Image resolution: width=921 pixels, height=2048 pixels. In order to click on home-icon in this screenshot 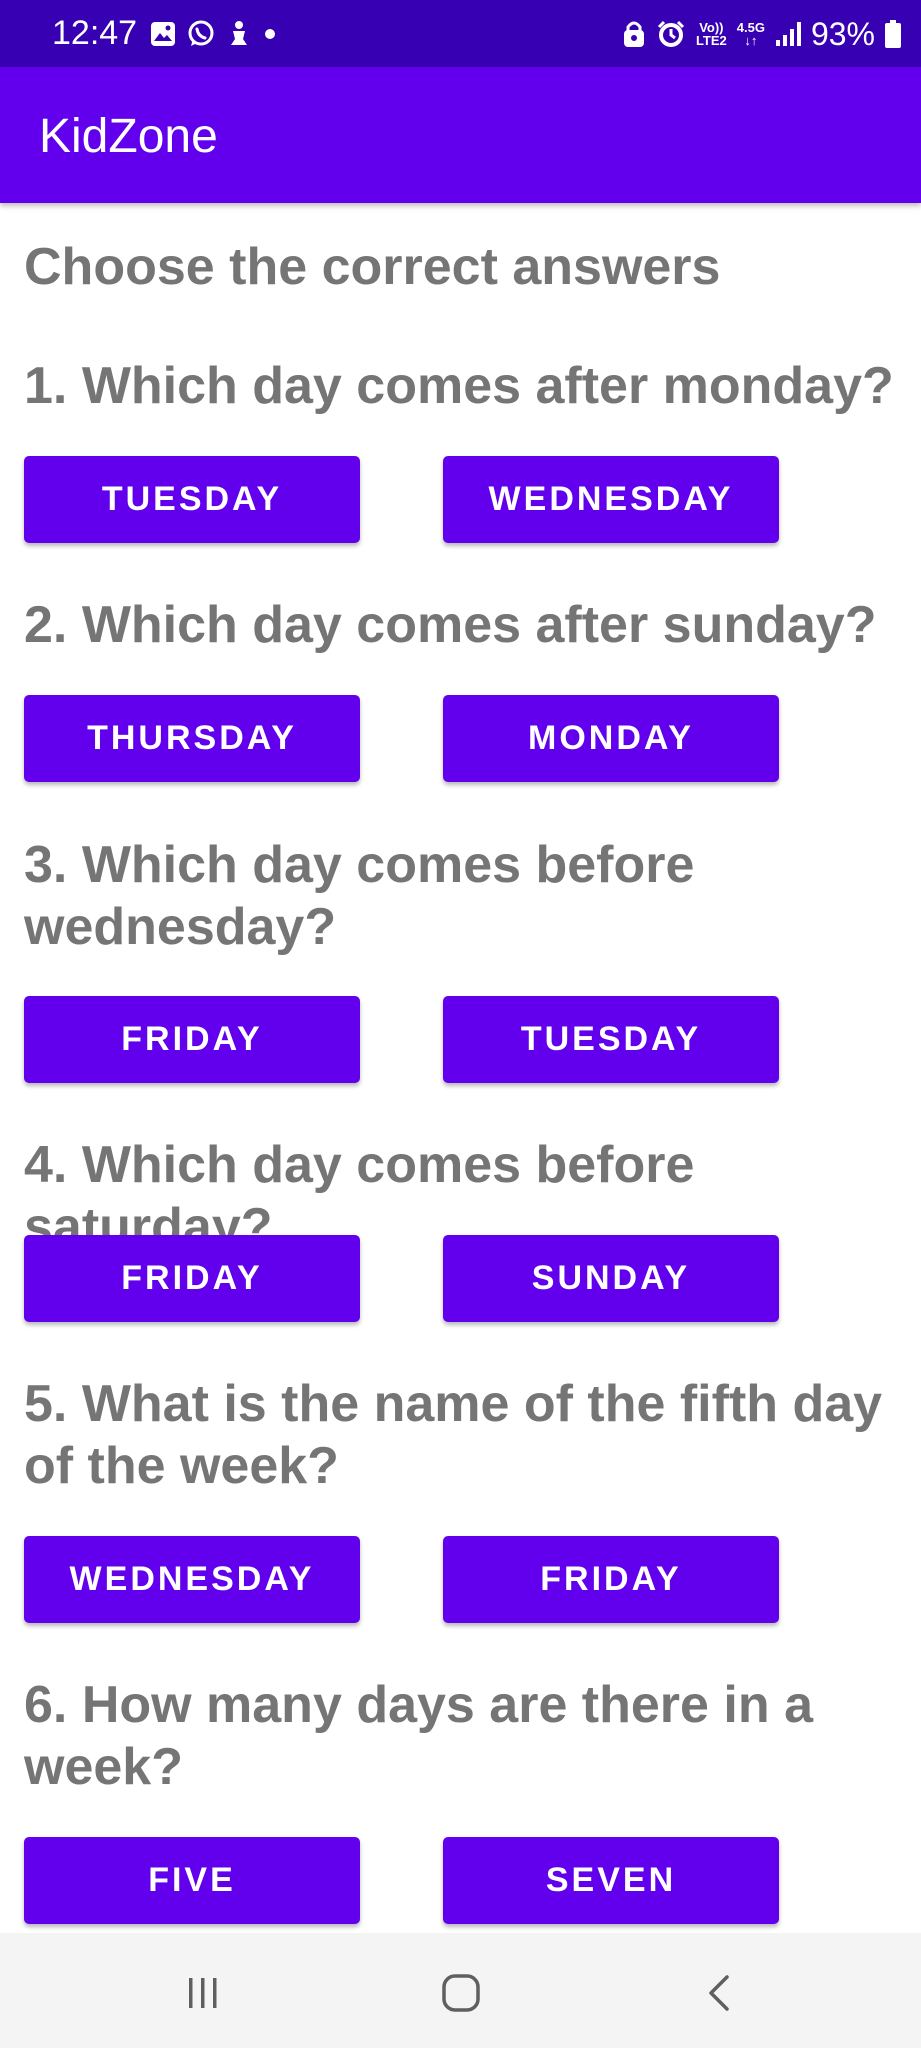, I will do `click(461, 1993)`.